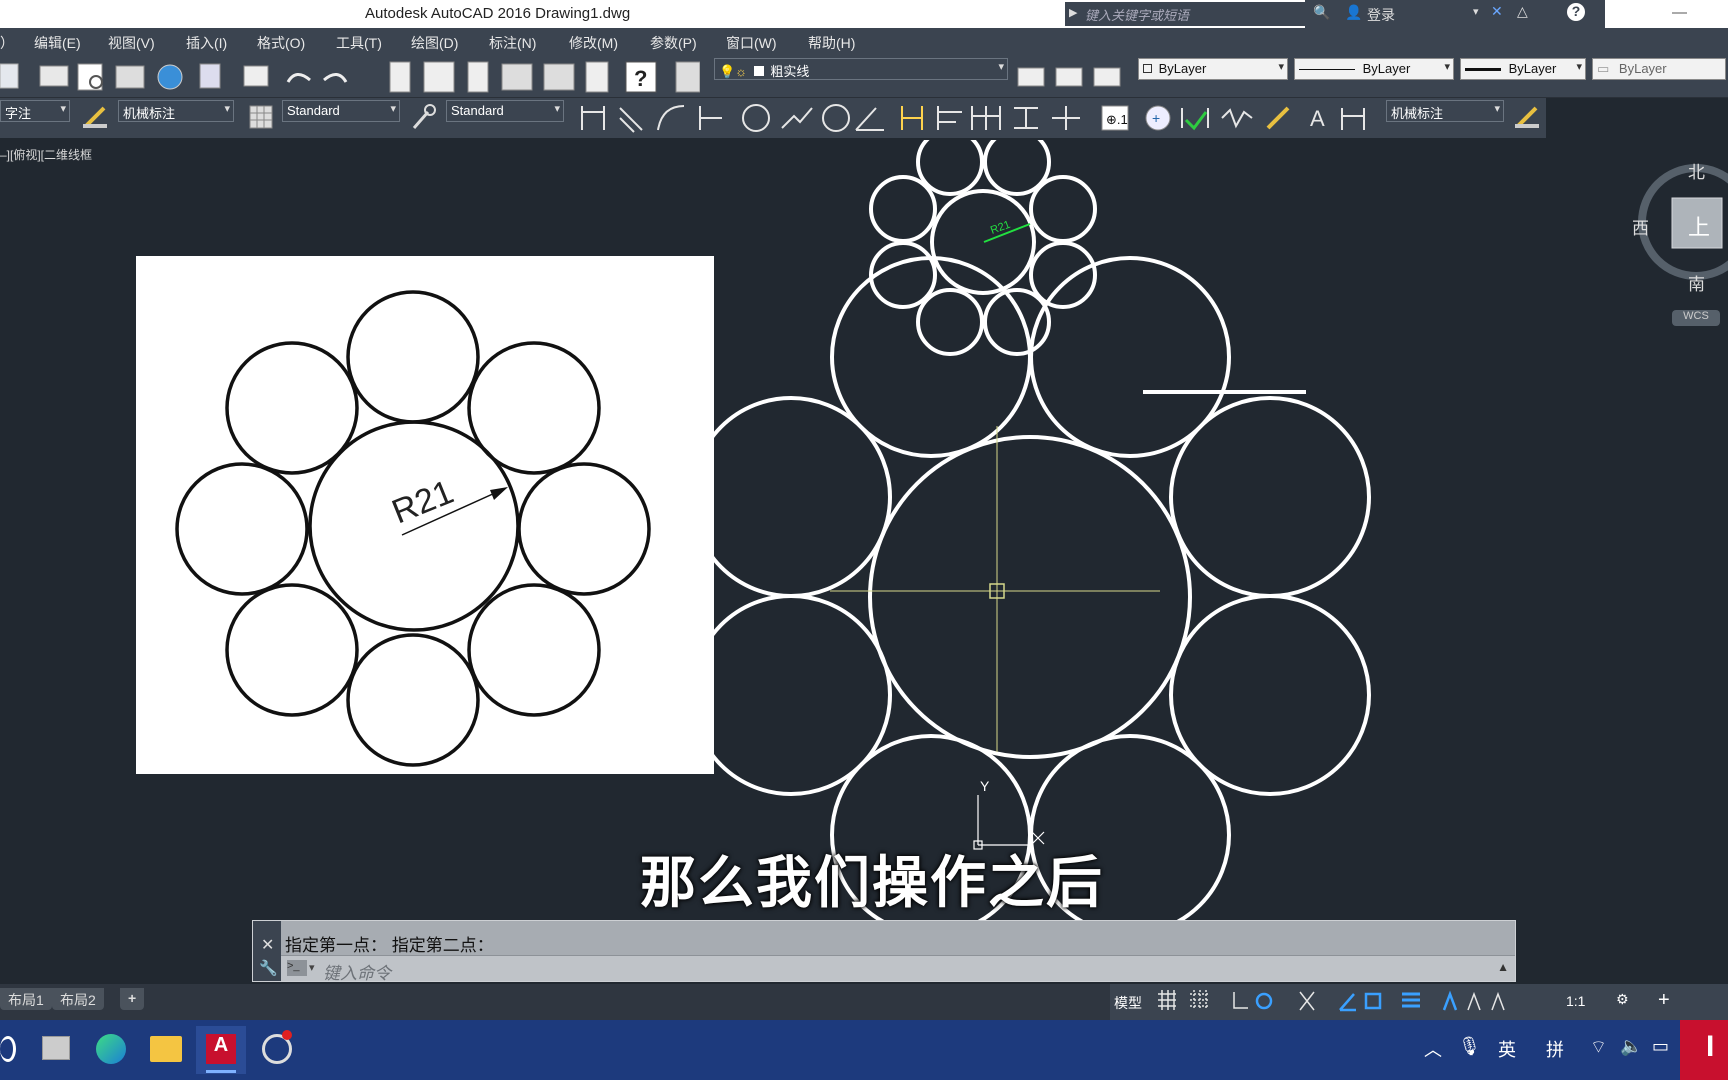 Image resolution: width=1728 pixels, height=1080 pixels. I want to click on autocad-taskbar-item: A, so click(221, 1050).